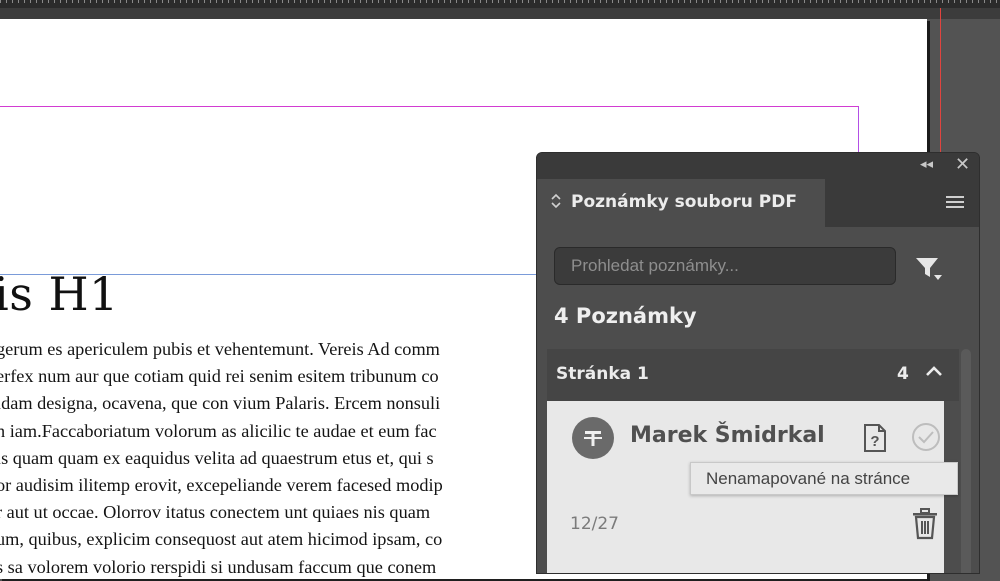 The height and width of the screenshot is (581, 1000). What do you see at coordinates (903, 374) in the screenshot?
I see `group-count: 4` at bounding box center [903, 374].